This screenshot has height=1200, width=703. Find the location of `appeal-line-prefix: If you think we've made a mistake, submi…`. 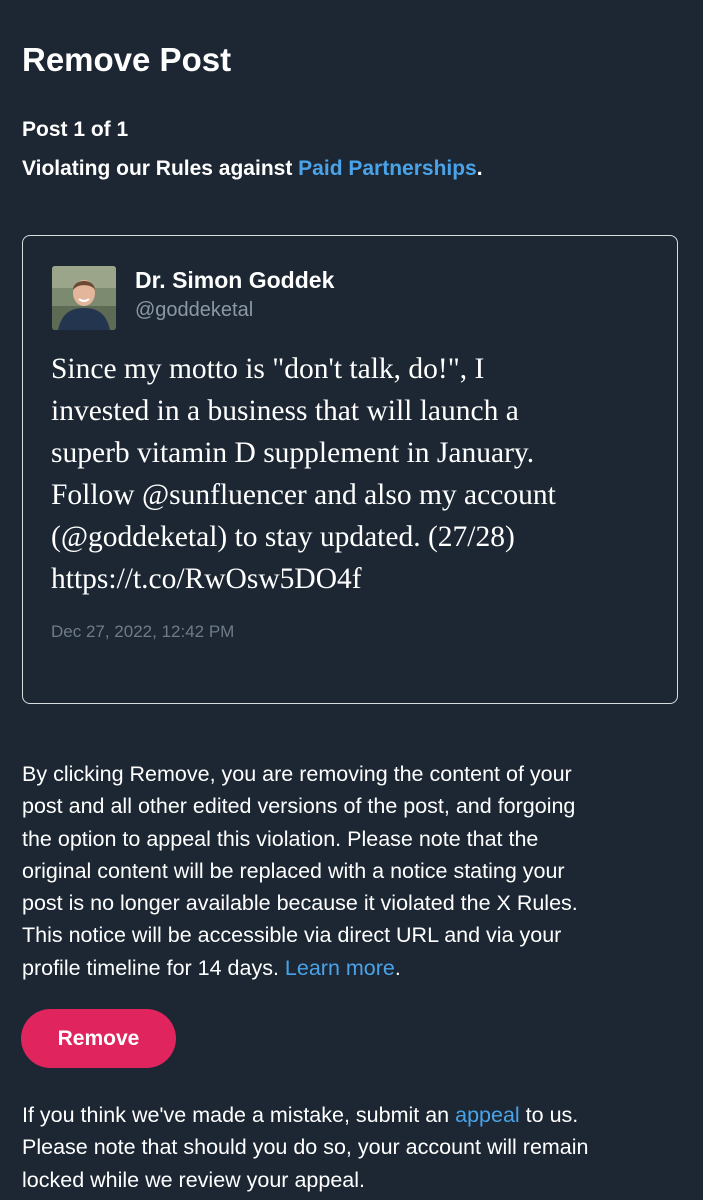

appeal-line-prefix: If you think we've made a mistake, submi… is located at coordinates (239, 1115).